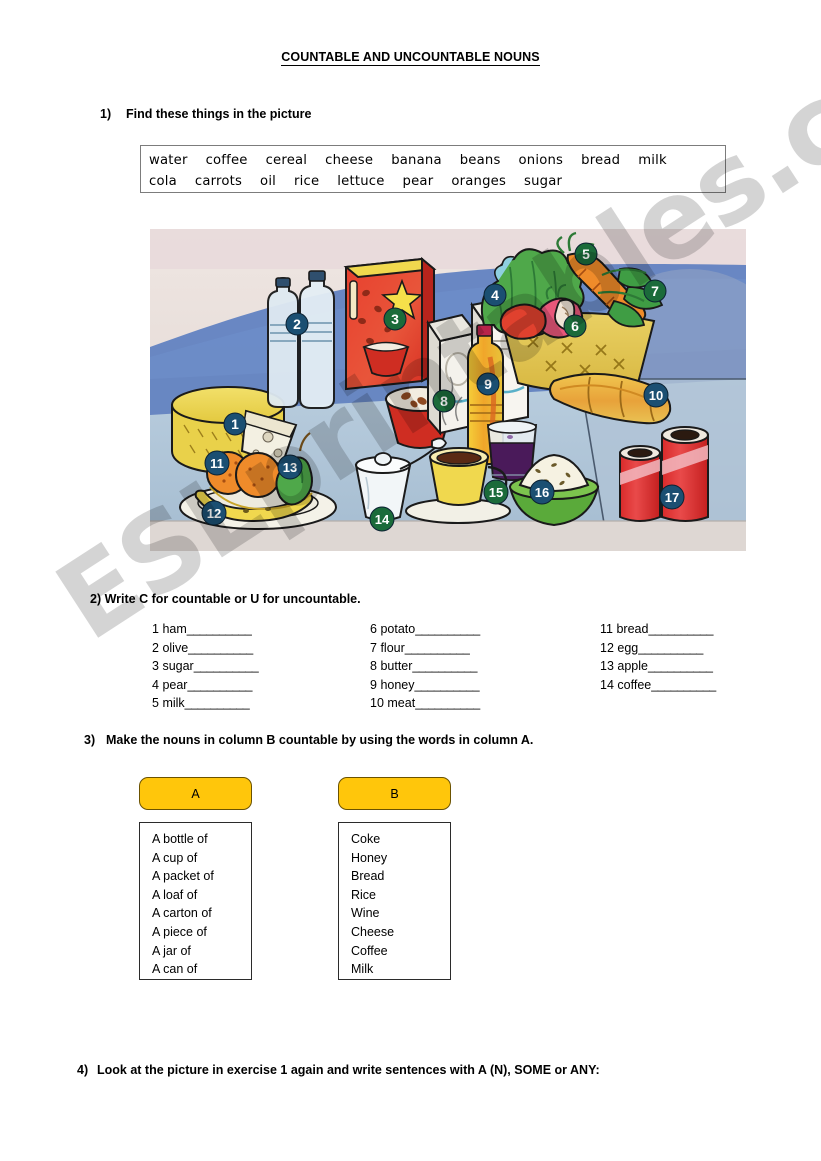 This screenshot has width=821, height=1161. What do you see at coordinates (83, 1070) in the screenshot?
I see `exercise-4-number: 4)` at bounding box center [83, 1070].